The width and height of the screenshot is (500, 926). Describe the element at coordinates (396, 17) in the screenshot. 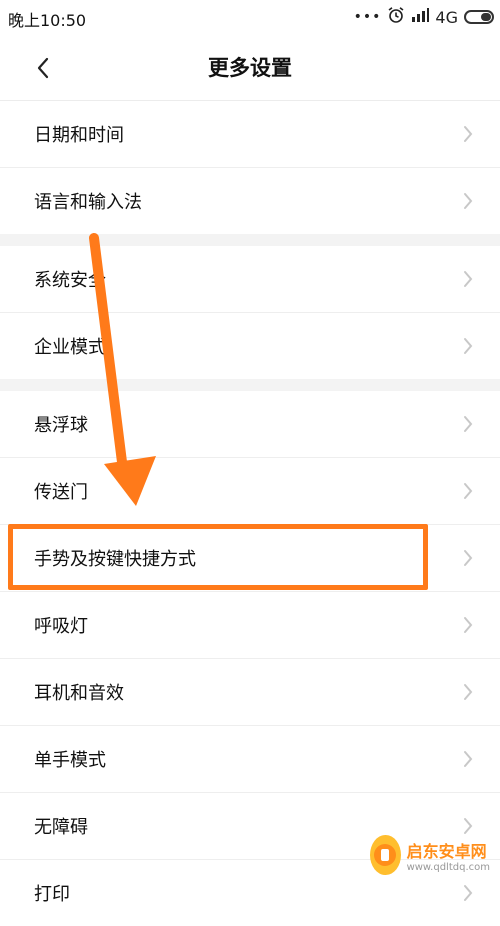

I see `alarm-icon` at that location.